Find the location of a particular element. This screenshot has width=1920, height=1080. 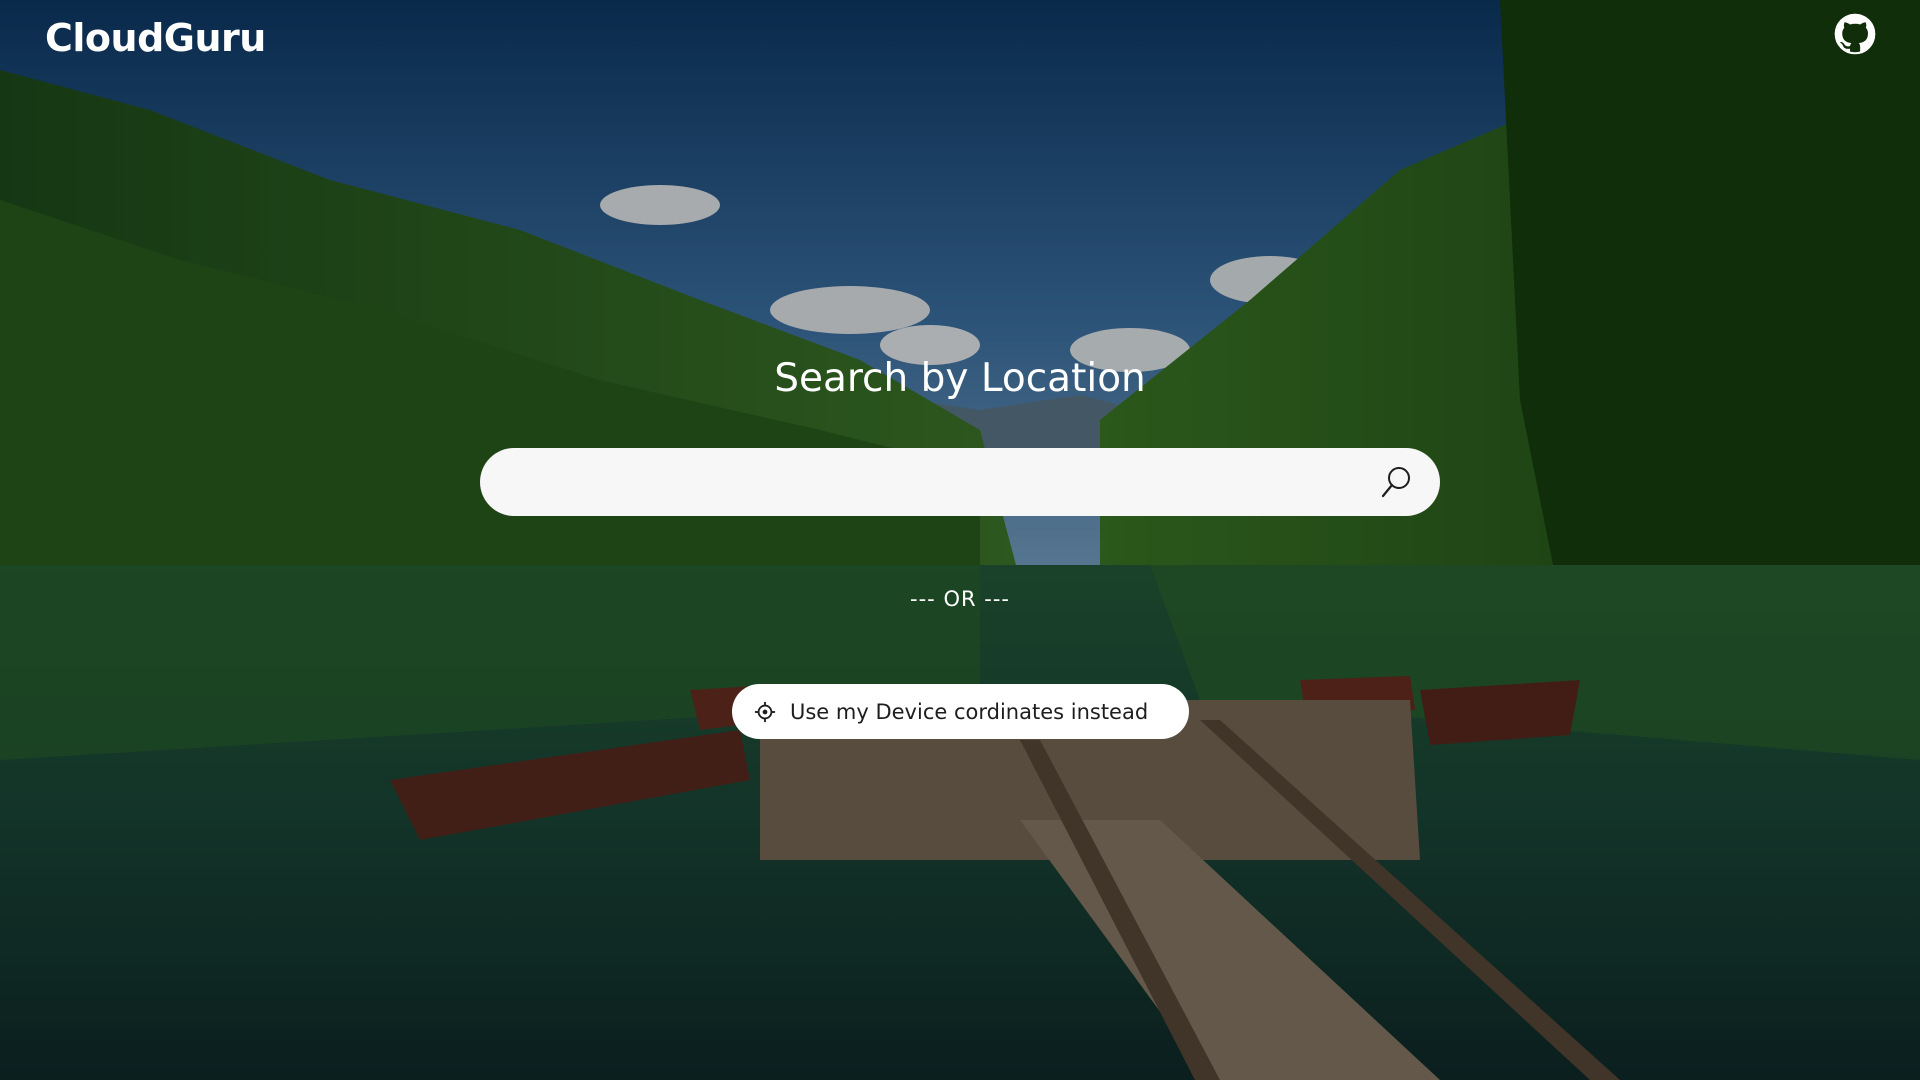

location-crosshair-icon is located at coordinates (765, 711).